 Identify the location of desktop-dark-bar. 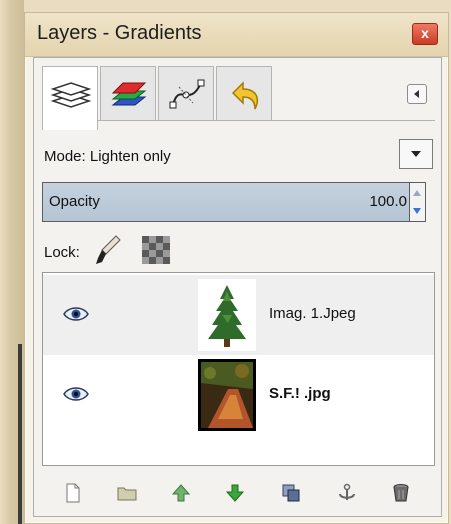
(20, 434).